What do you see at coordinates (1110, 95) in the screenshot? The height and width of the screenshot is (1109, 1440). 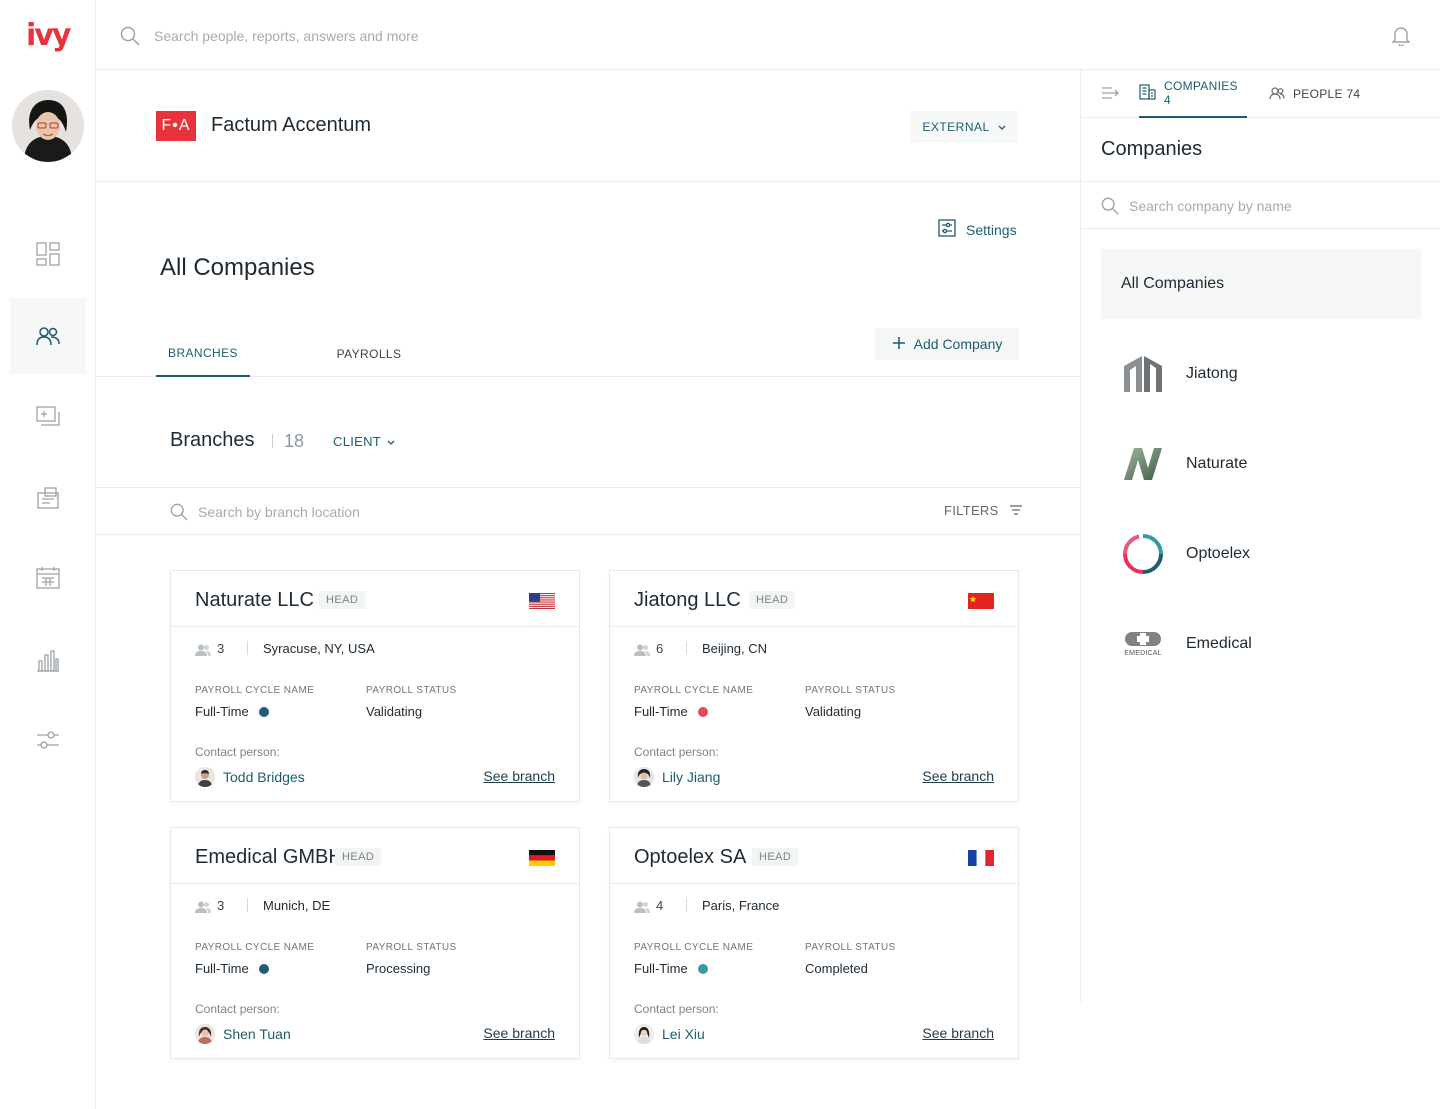 I see `collapse-panel-icon` at bounding box center [1110, 95].